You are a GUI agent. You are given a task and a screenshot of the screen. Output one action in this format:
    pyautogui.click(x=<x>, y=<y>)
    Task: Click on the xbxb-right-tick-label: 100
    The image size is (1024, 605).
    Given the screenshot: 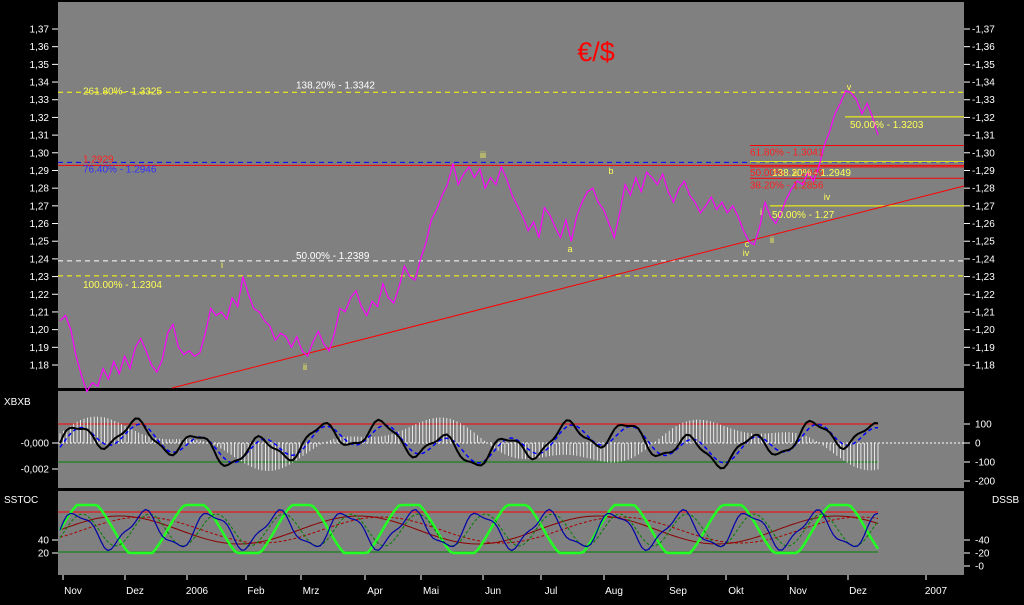 What is the action you would take?
    pyautogui.click(x=983, y=425)
    